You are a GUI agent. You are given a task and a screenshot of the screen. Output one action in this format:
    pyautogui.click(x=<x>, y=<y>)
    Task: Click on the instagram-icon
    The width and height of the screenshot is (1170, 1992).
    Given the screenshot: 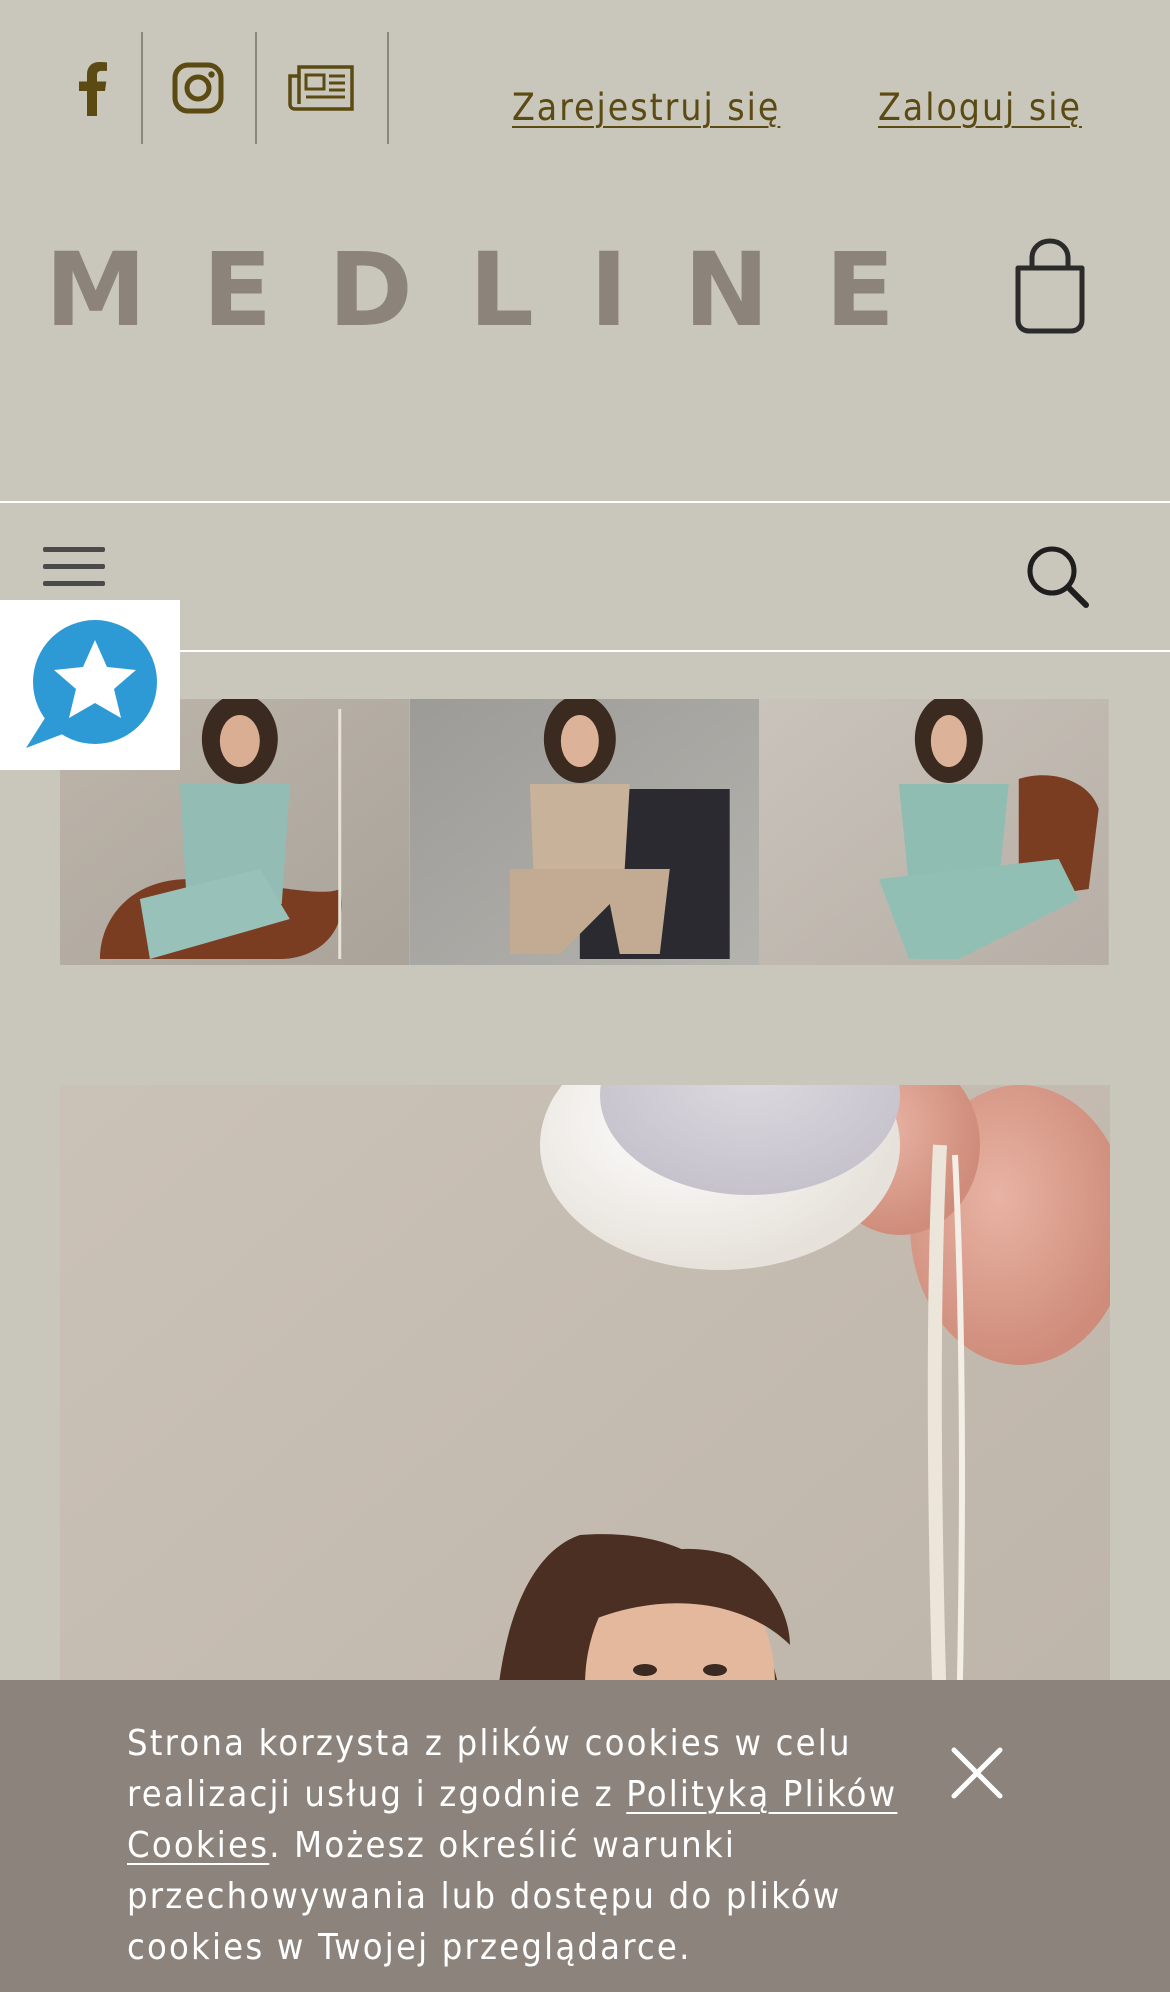 What is the action you would take?
    pyautogui.click(x=198, y=88)
    